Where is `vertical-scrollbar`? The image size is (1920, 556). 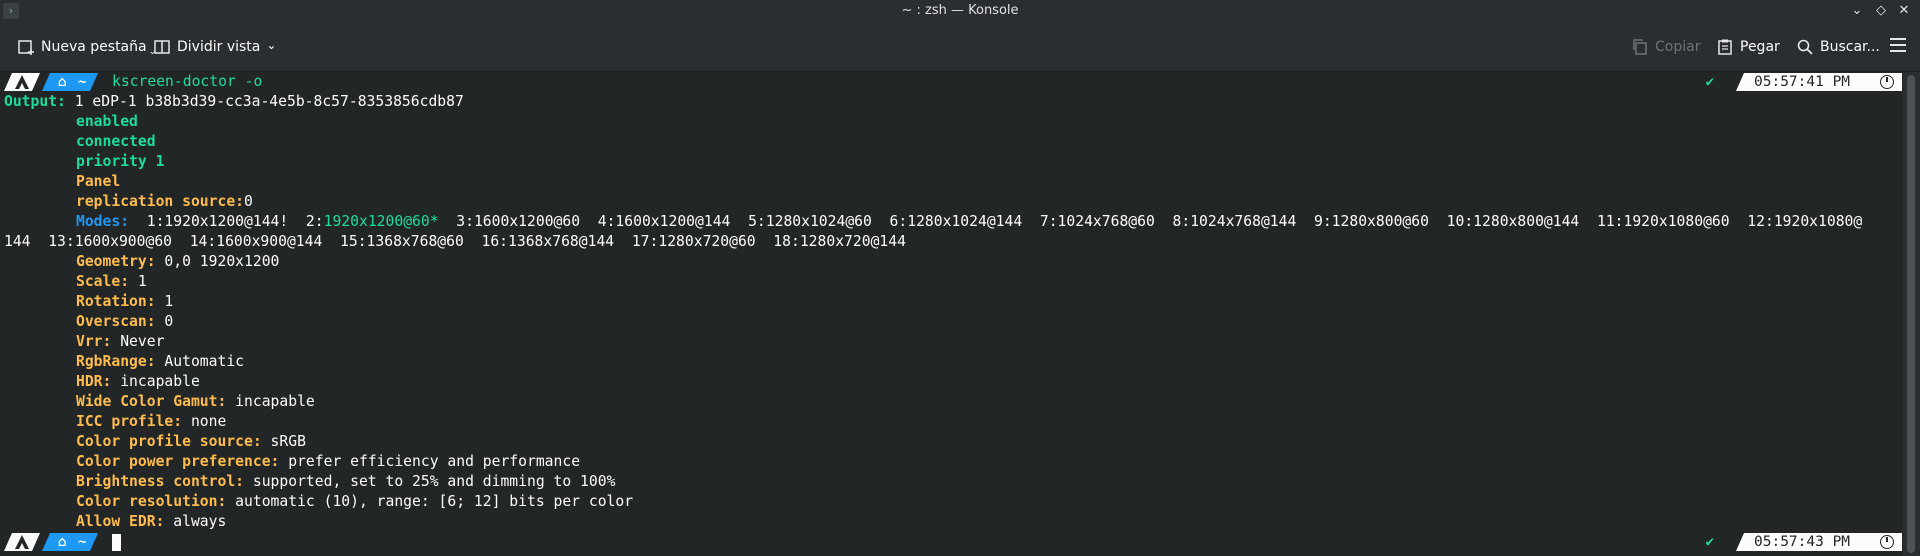
vertical-scrollbar is located at coordinates (1911, 314).